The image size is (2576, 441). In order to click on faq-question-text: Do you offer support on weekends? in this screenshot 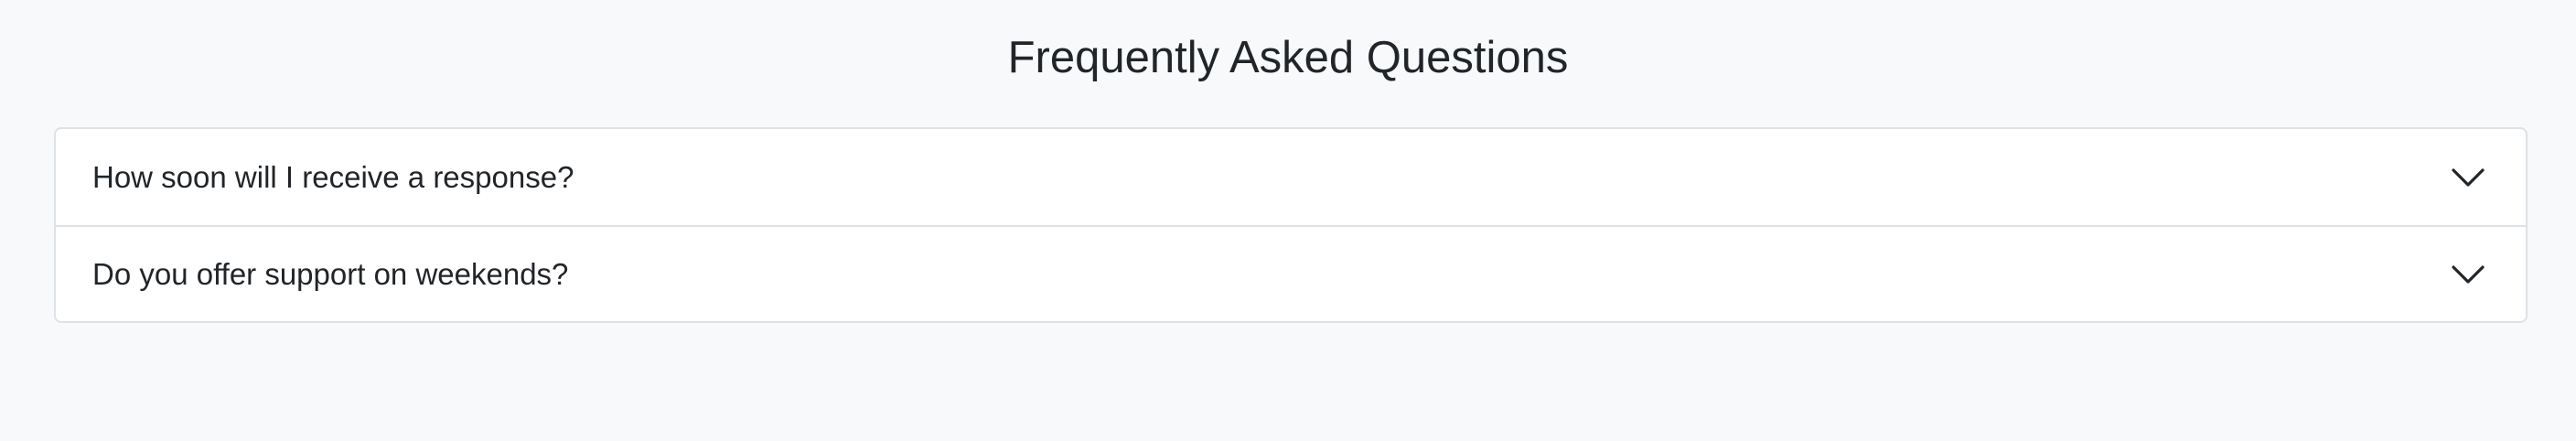, I will do `click(330, 273)`.